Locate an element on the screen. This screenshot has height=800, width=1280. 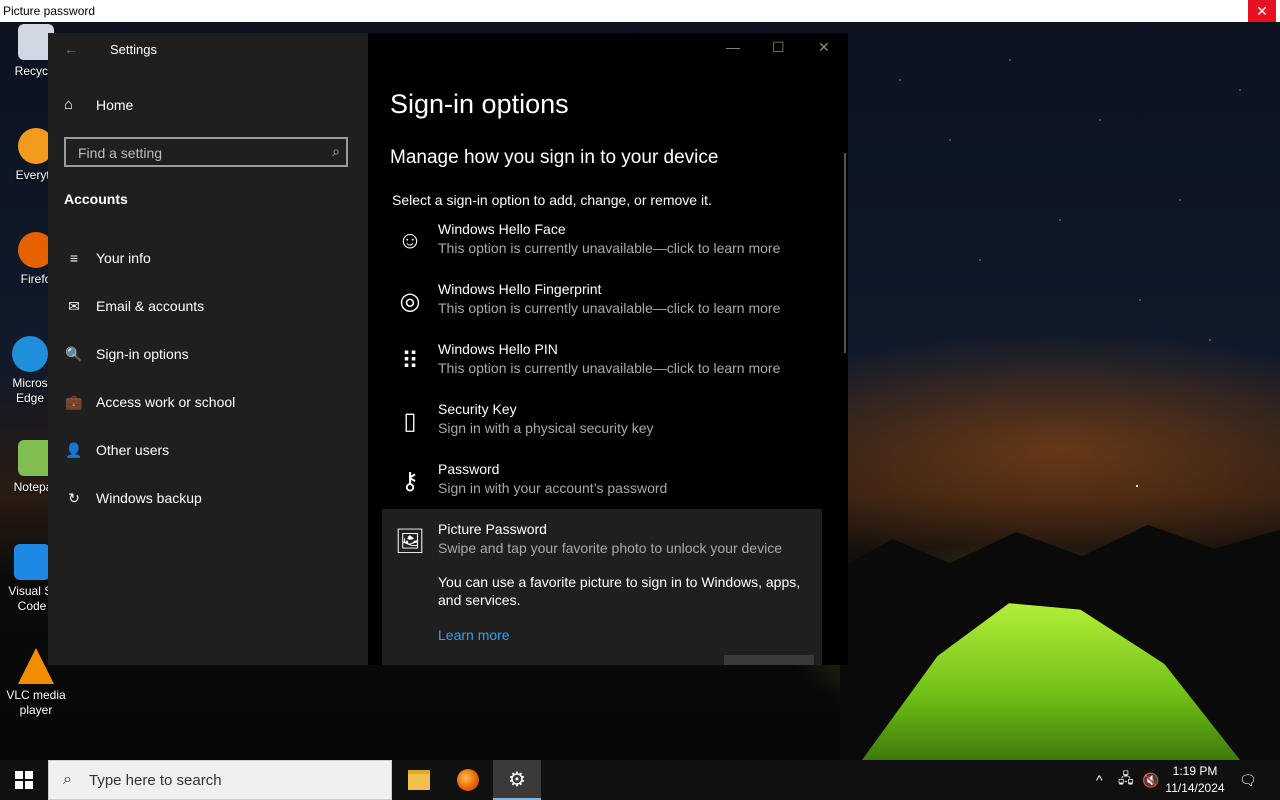
page-subtitle: Manage how you sign in to your device is located at coordinates (554, 157).